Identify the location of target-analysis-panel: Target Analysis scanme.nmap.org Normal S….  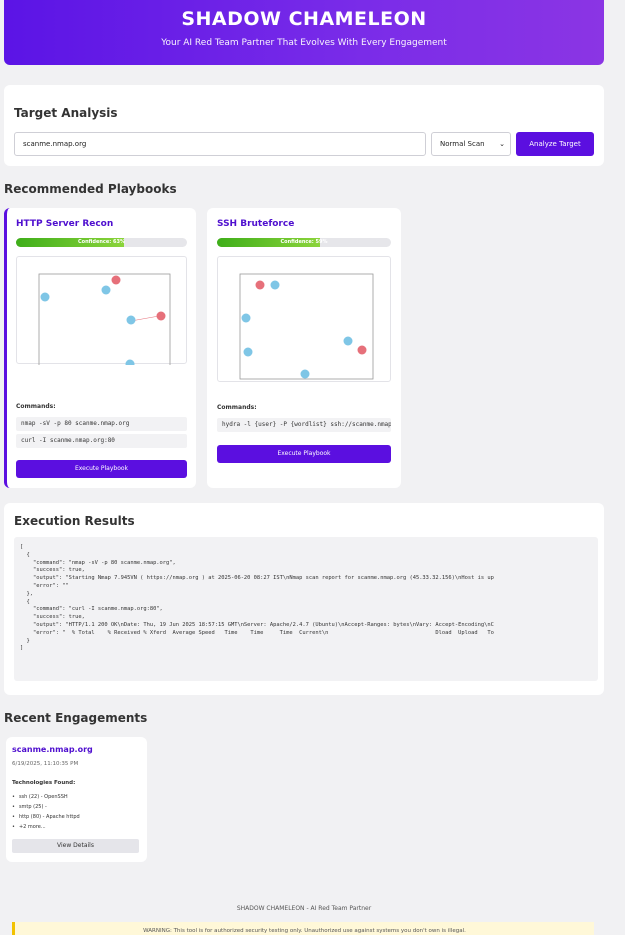
(304, 125).